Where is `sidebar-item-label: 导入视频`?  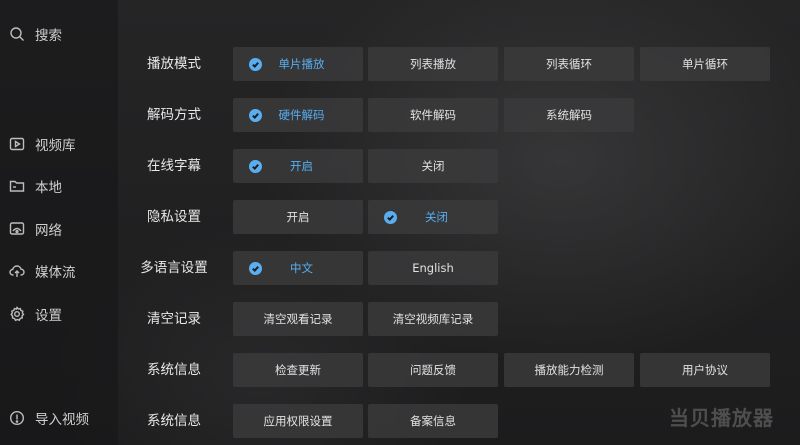
sidebar-item-label: 导入视频 is located at coordinates (62, 420).